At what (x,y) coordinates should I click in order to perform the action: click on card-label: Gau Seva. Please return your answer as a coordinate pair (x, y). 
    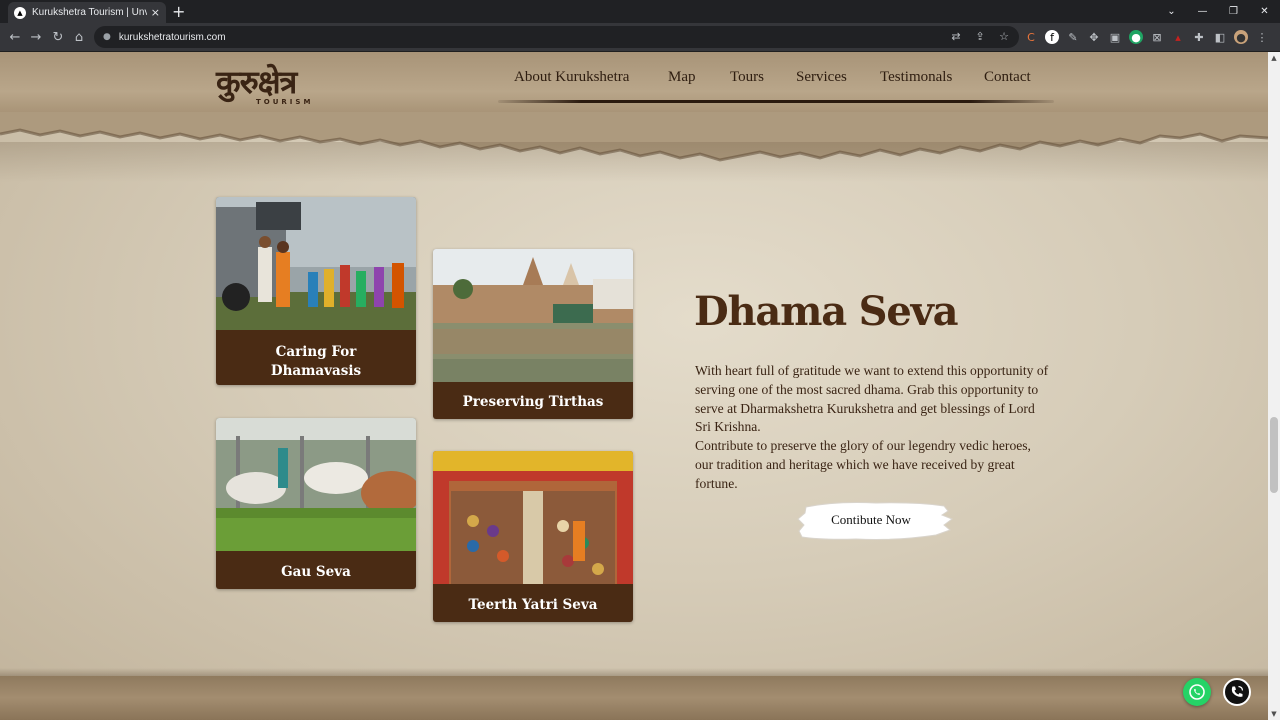
    Looking at the image, I should click on (316, 572).